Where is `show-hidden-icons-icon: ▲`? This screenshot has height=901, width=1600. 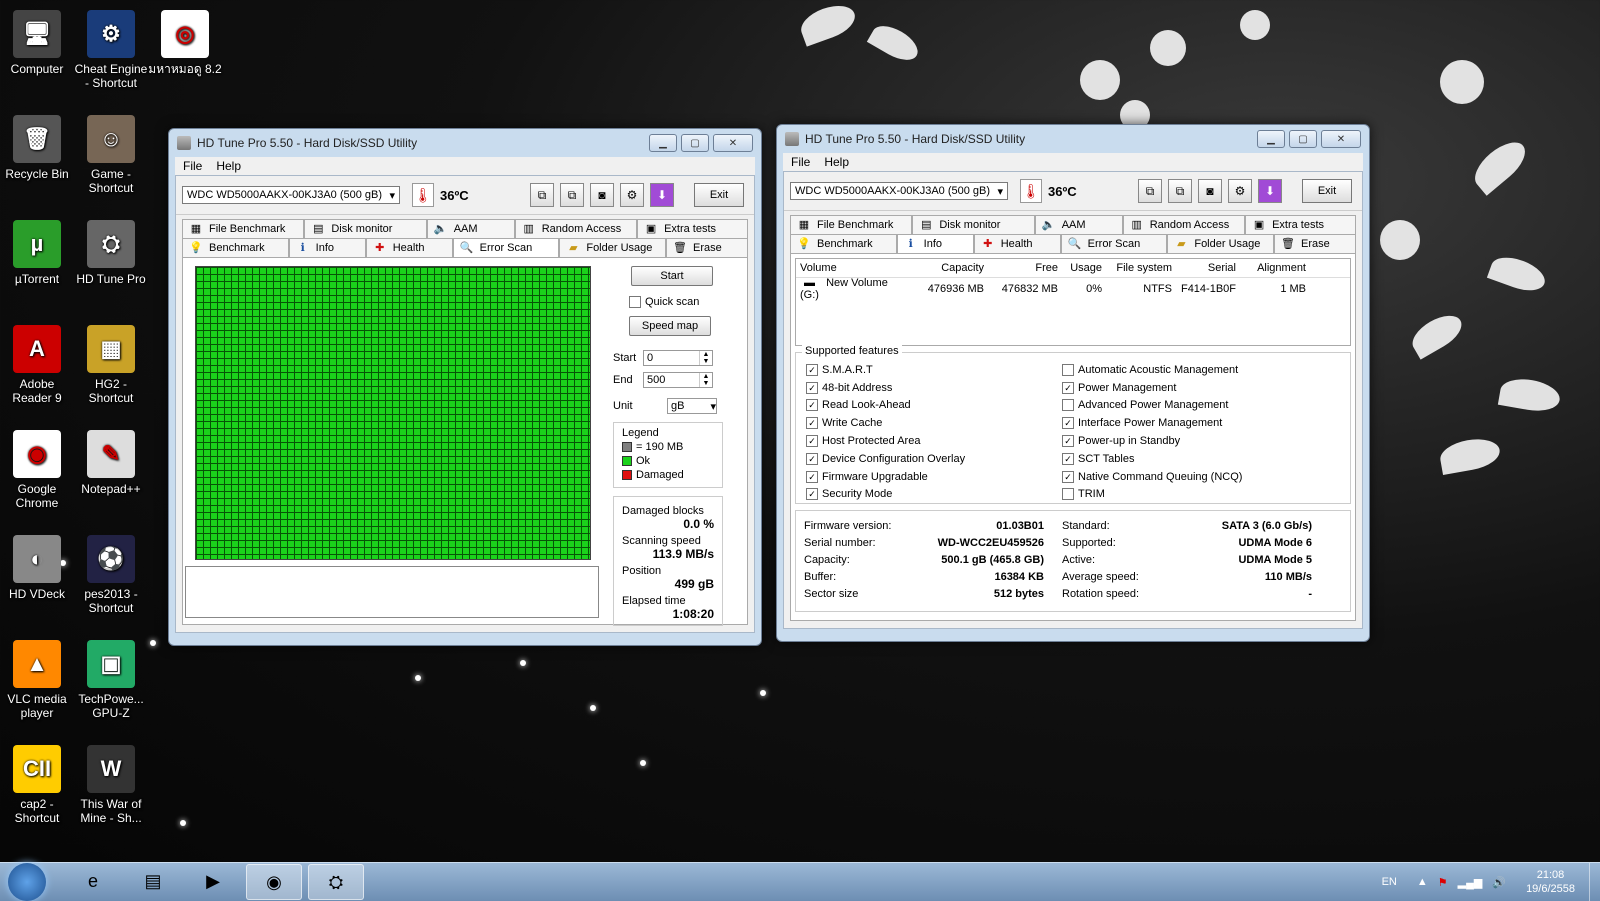 show-hidden-icons-icon: ▲ is located at coordinates (1422, 882).